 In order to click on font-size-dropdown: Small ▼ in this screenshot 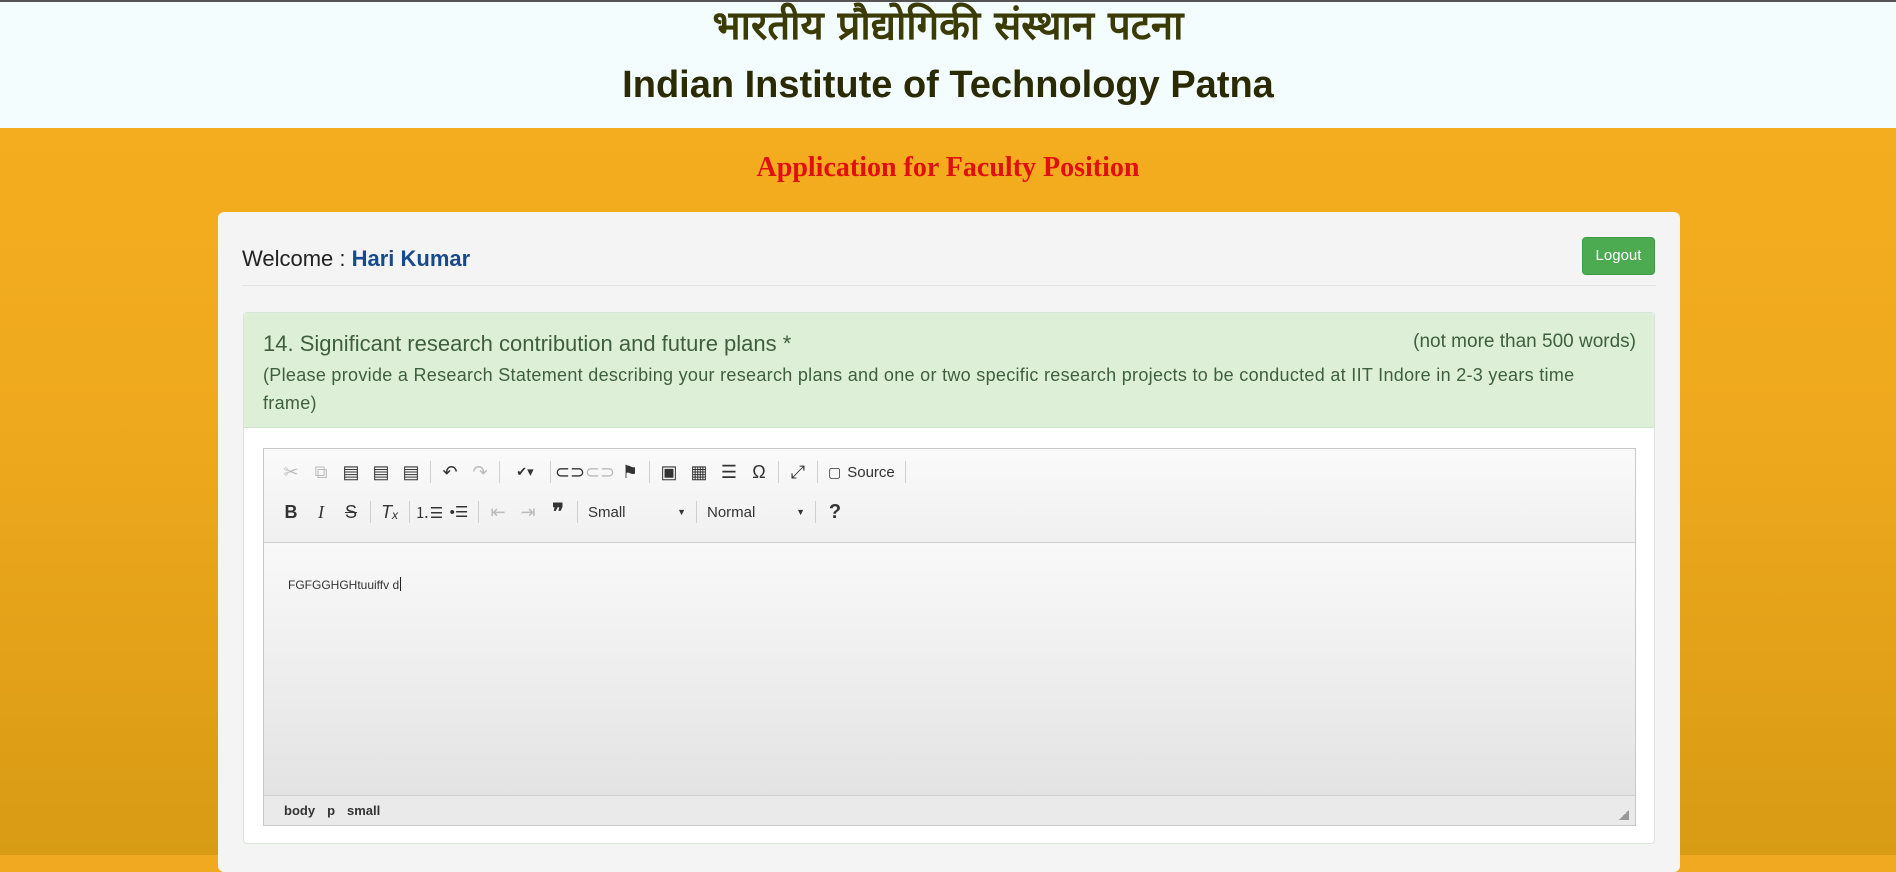, I will do `click(637, 512)`.